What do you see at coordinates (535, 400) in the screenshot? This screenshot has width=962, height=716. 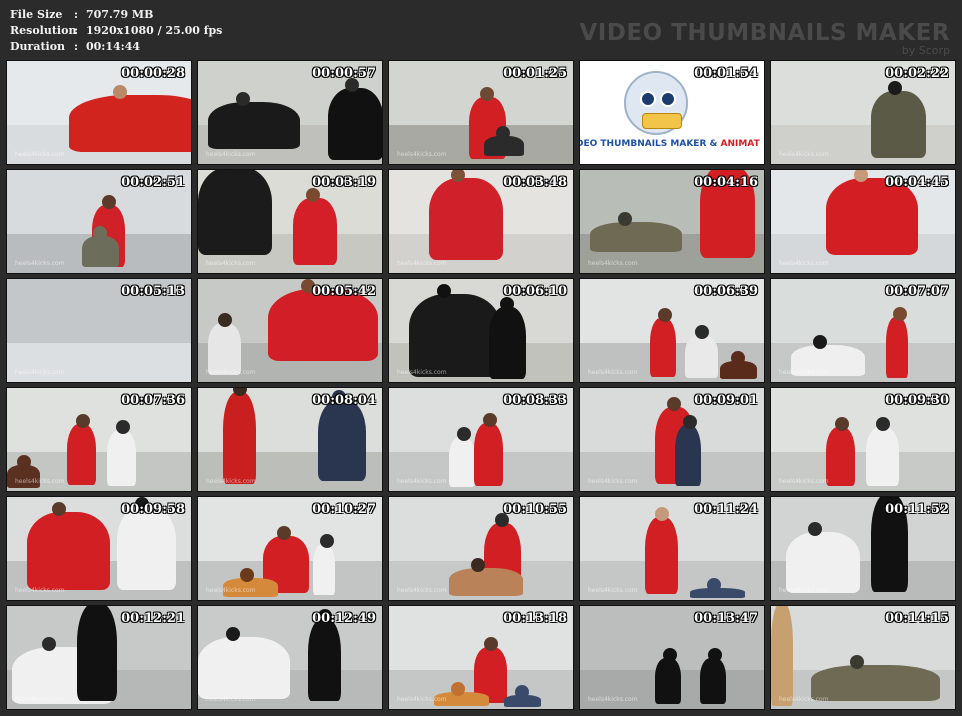 I see `timestamp-label: 00:08:33` at bounding box center [535, 400].